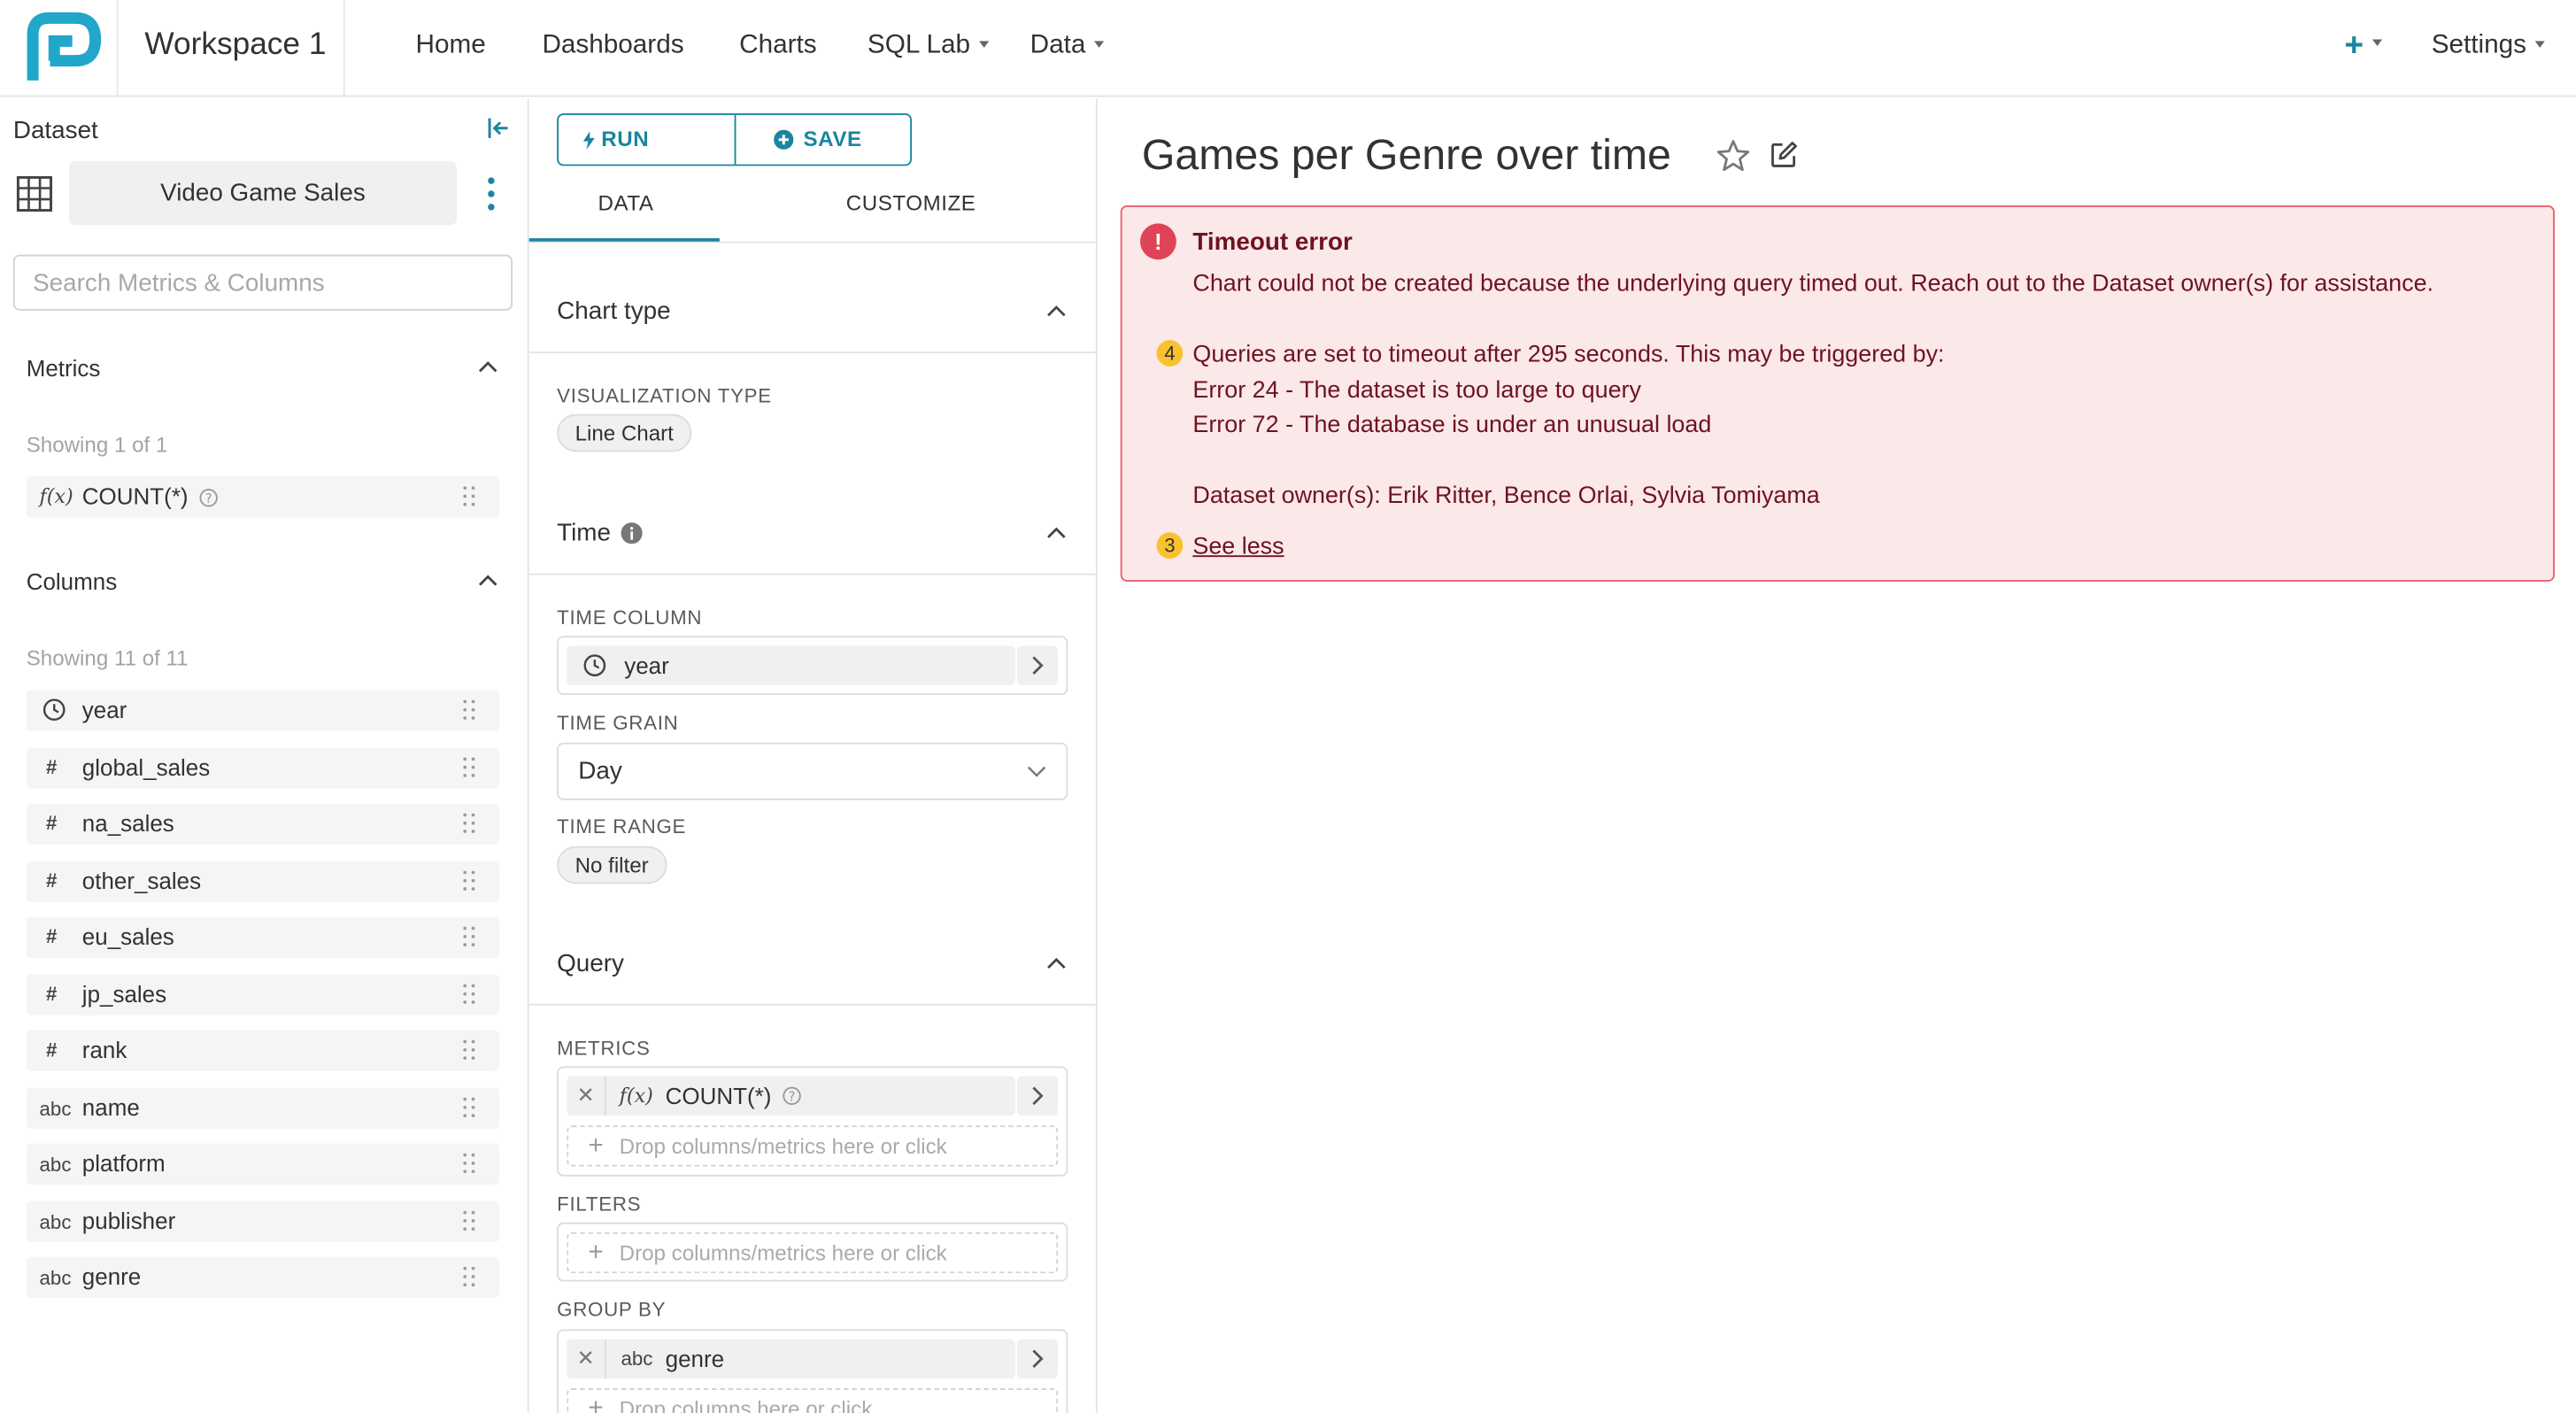  I want to click on search-metrics-columns-input, so click(262, 282).